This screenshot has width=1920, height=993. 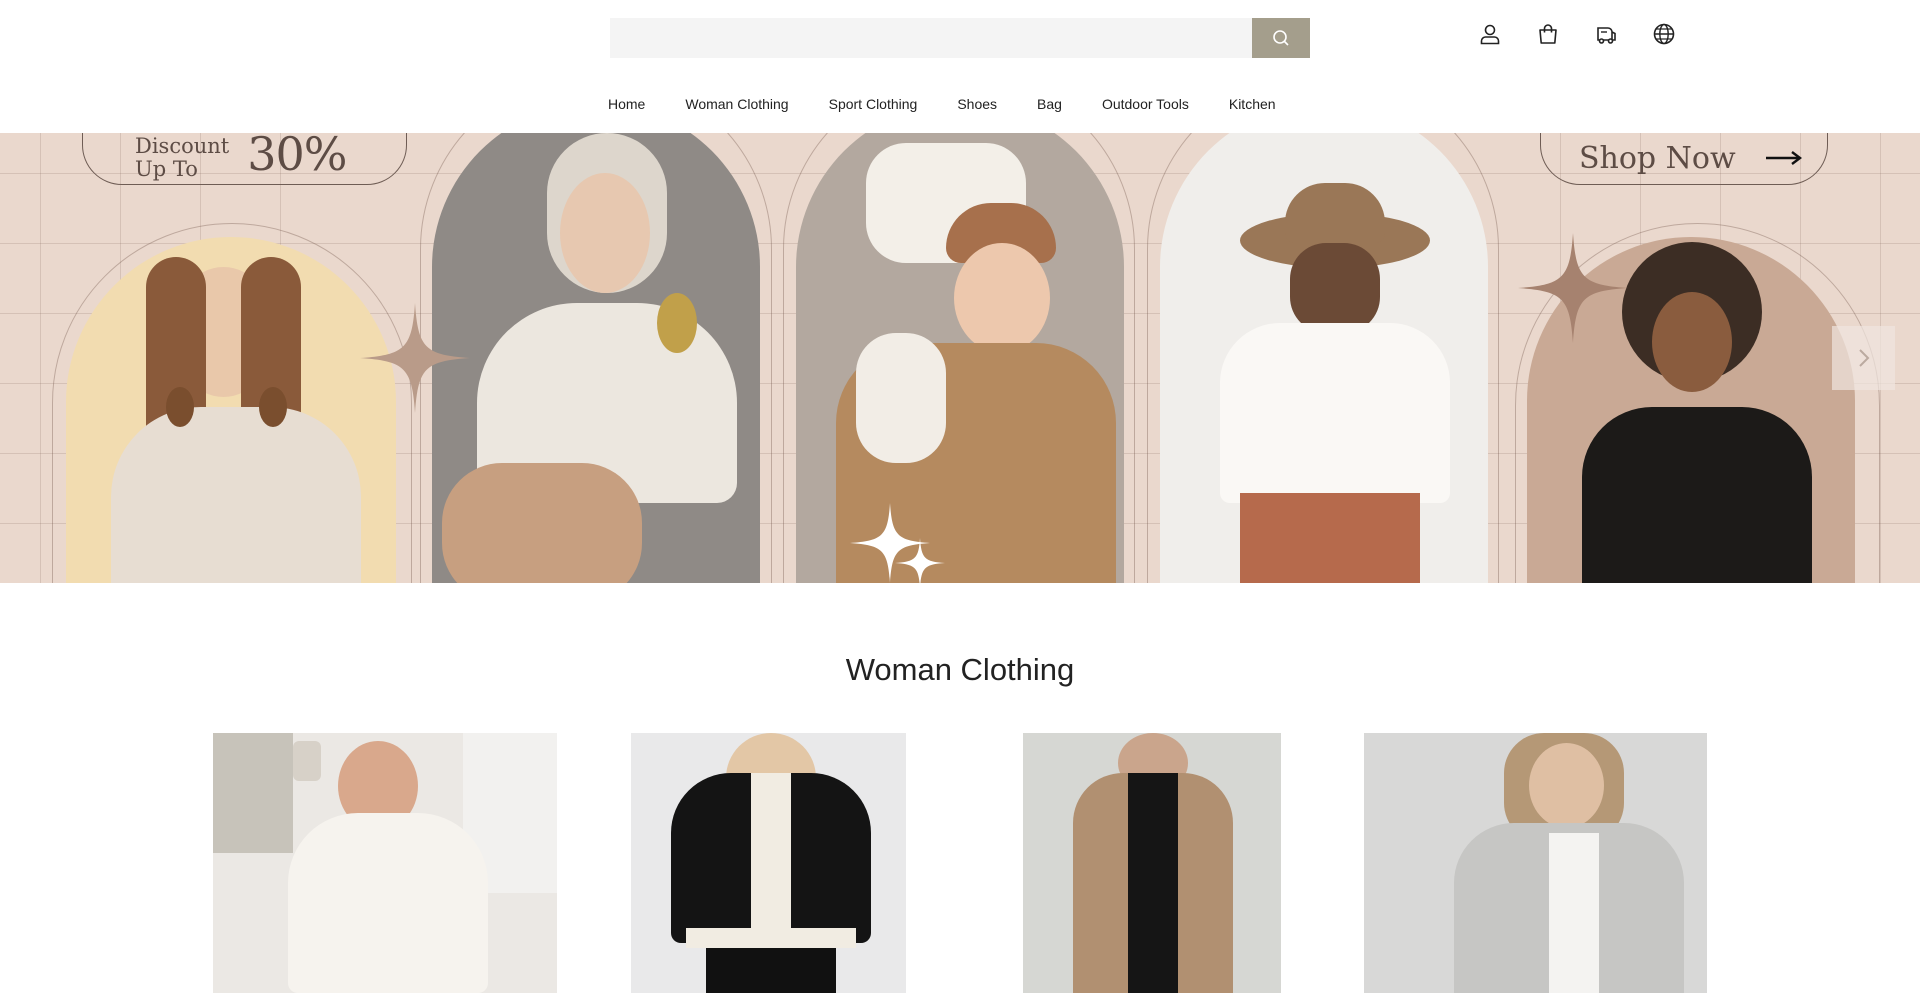 I want to click on search-icon, so click(x=1281, y=38).